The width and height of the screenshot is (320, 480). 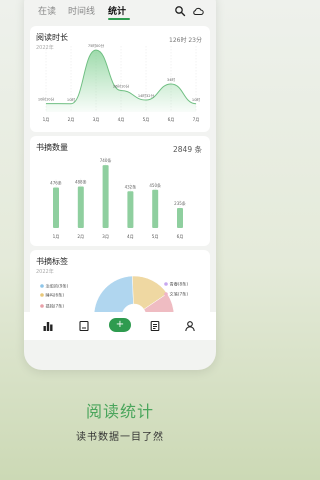 I want to click on data-label: 432条, so click(x=131, y=186).